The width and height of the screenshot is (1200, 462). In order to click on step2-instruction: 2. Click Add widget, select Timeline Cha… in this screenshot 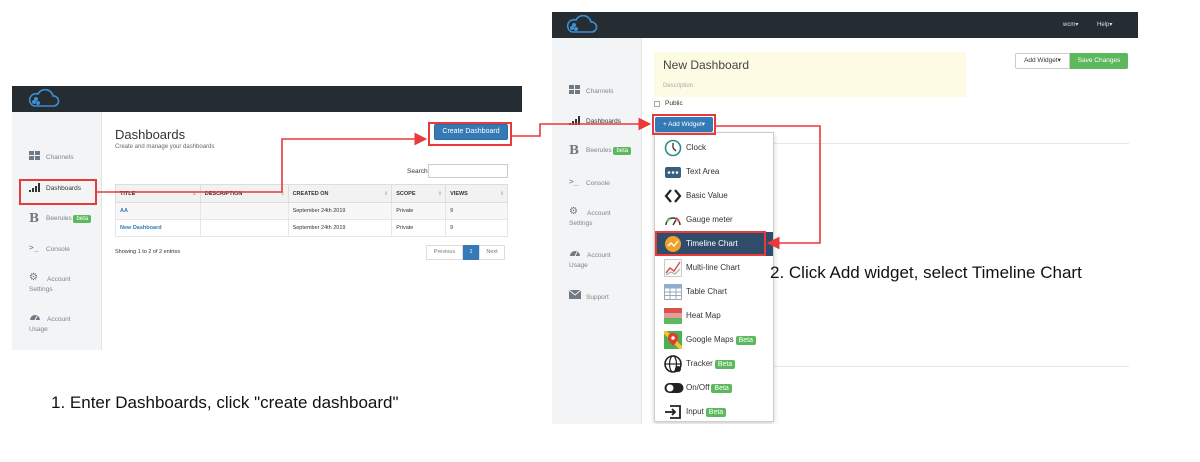, I will do `click(926, 272)`.